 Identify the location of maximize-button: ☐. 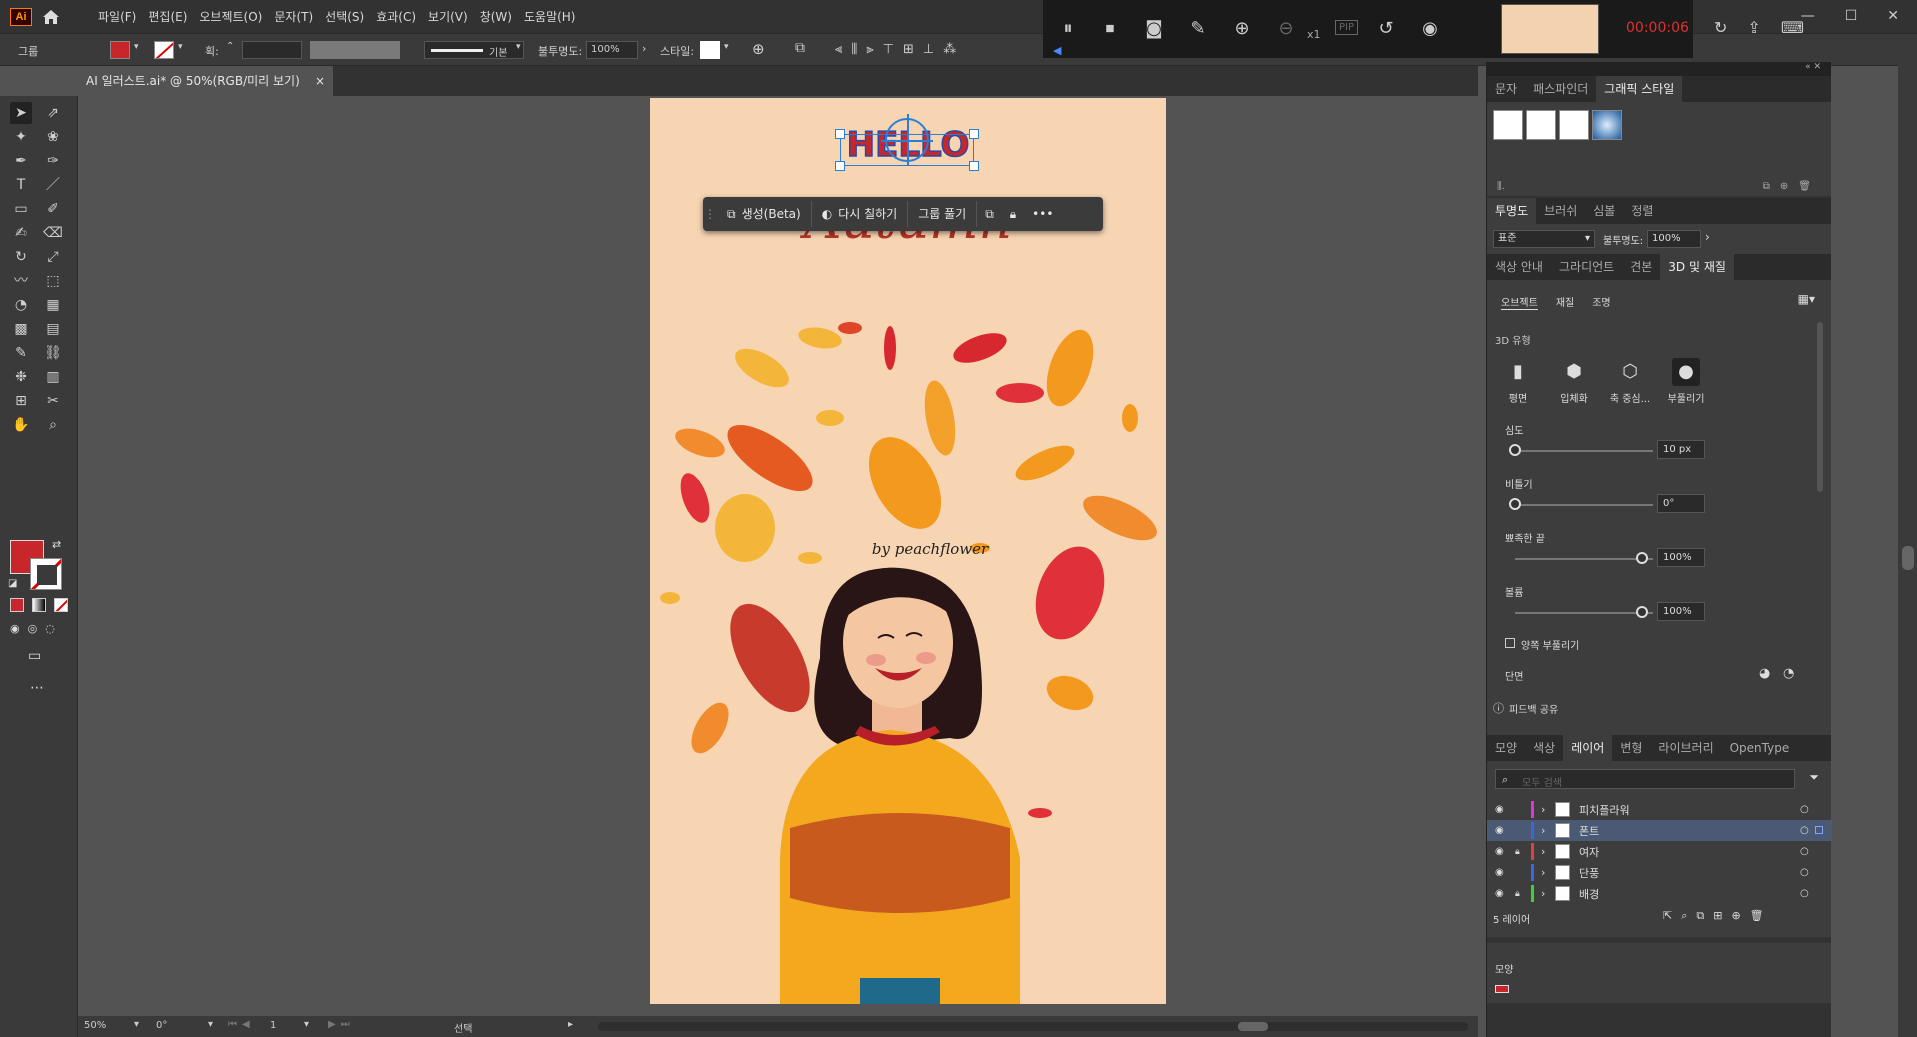
(1851, 16).